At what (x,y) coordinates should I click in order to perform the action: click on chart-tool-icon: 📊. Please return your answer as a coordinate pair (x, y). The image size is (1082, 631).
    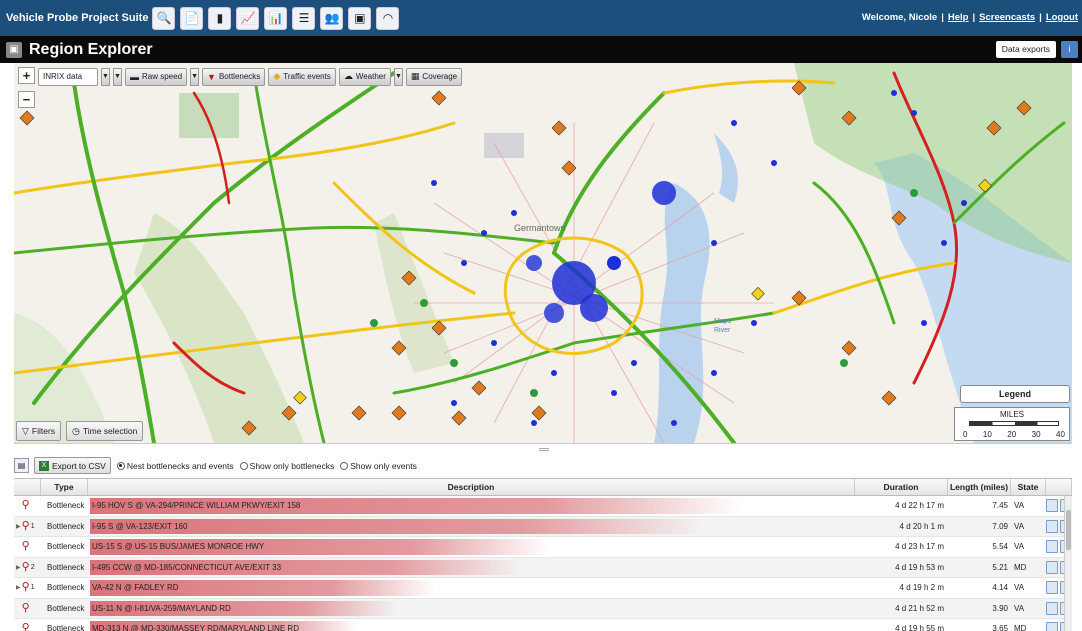
    Looking at the image, I should click on (276, 18).